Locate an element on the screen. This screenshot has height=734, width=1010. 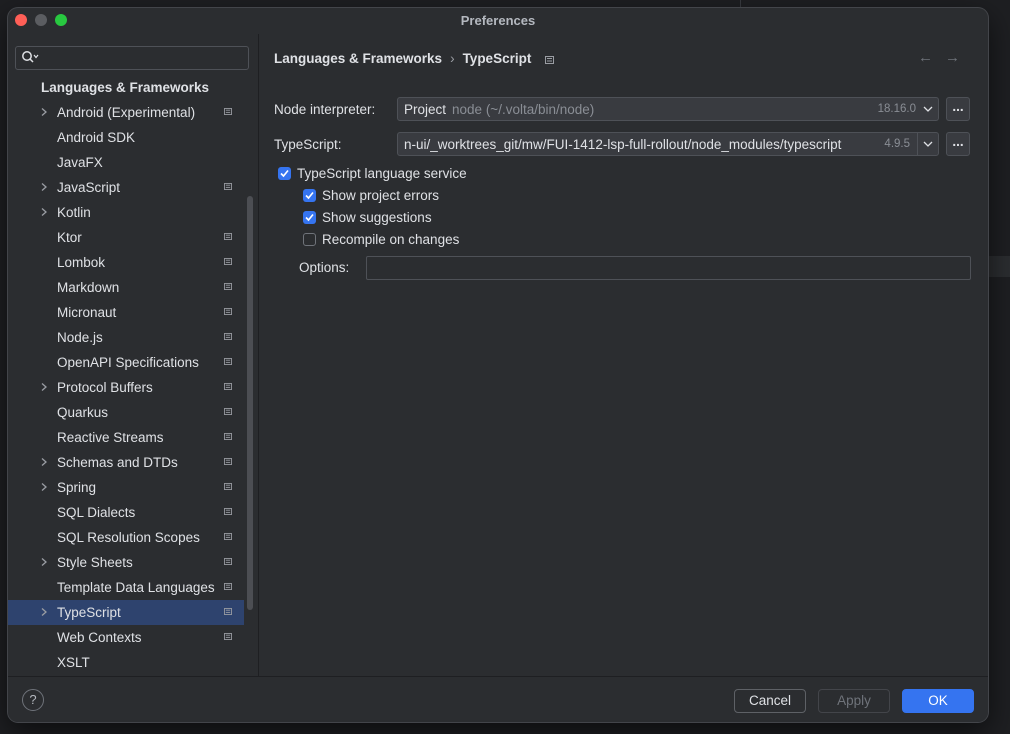
options-label: Options: is located at coordinates (324, 267).